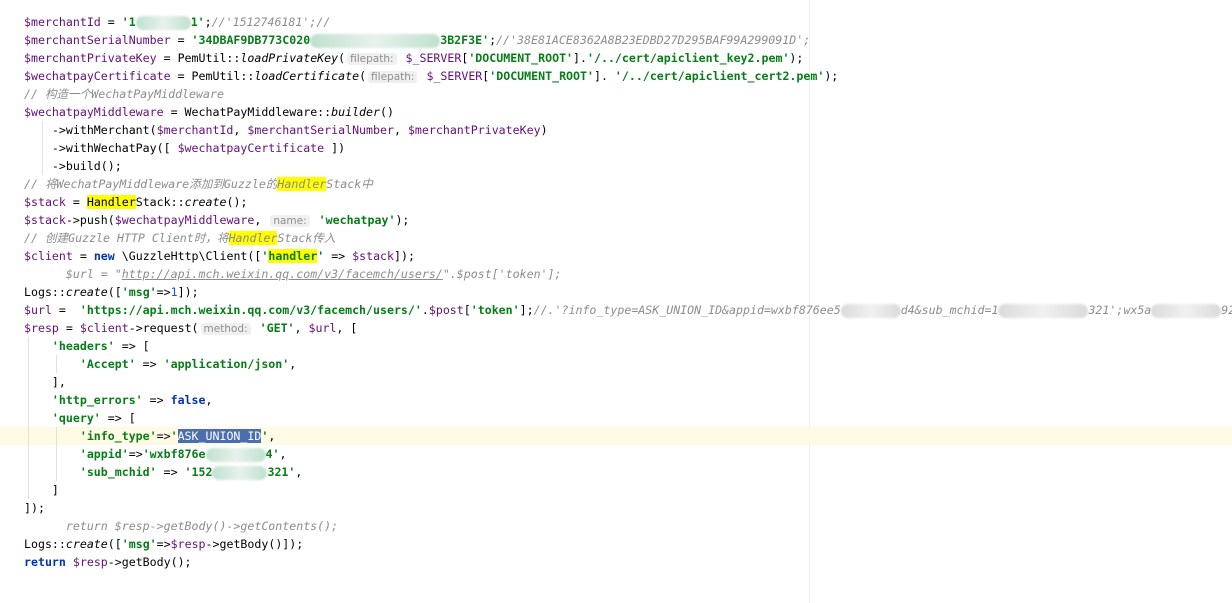 Image resolution: width=1232 pixels, height=603 pixels. What do you see at coordinates (41, 490) in the screenshot?
I see `code-token: ]` at bounding box center [41, 490].